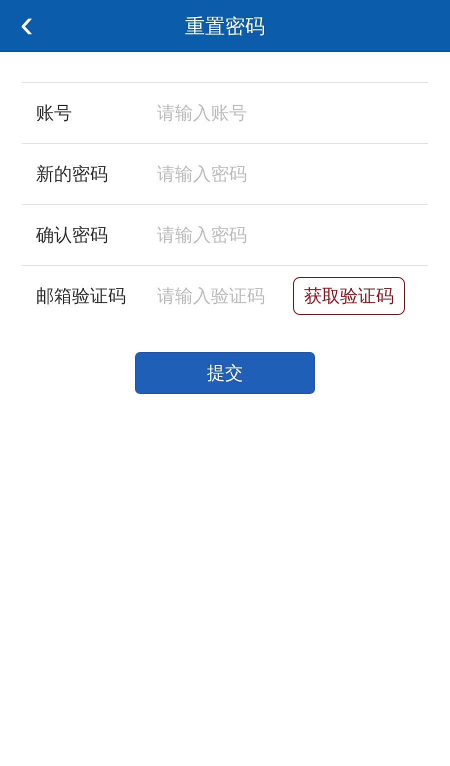 The image size is (450, 766). What do you see at coordinates (27, 24) in the screenshot?
I see `back-button: ‹` at bounding box center [27, 24].